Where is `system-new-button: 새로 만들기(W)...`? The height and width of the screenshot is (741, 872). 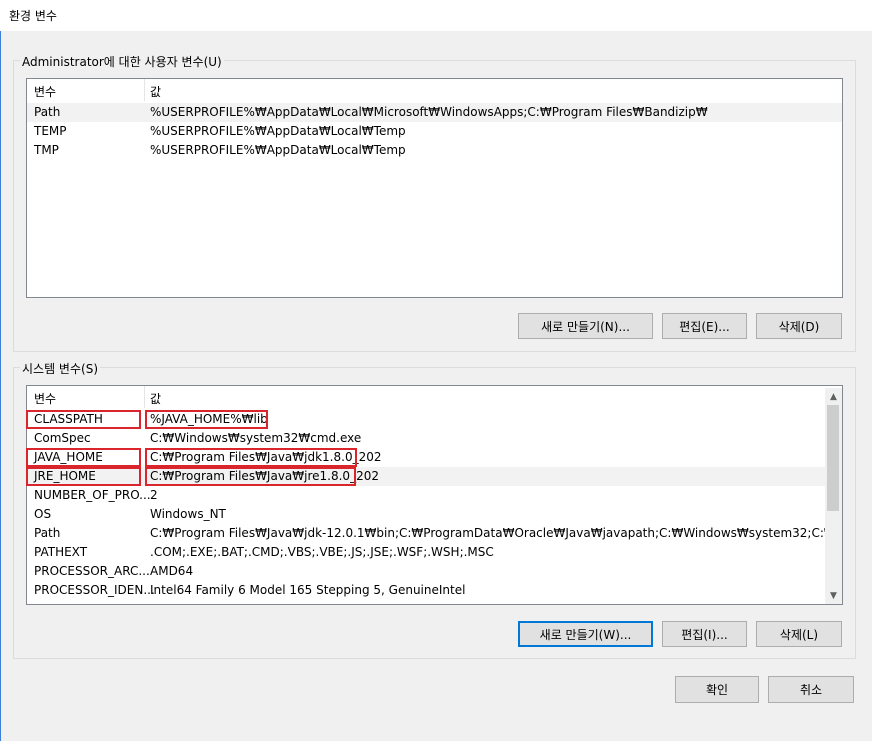 system-new-button: 새로 만들기(W)... is located at coordinates (585, 634).